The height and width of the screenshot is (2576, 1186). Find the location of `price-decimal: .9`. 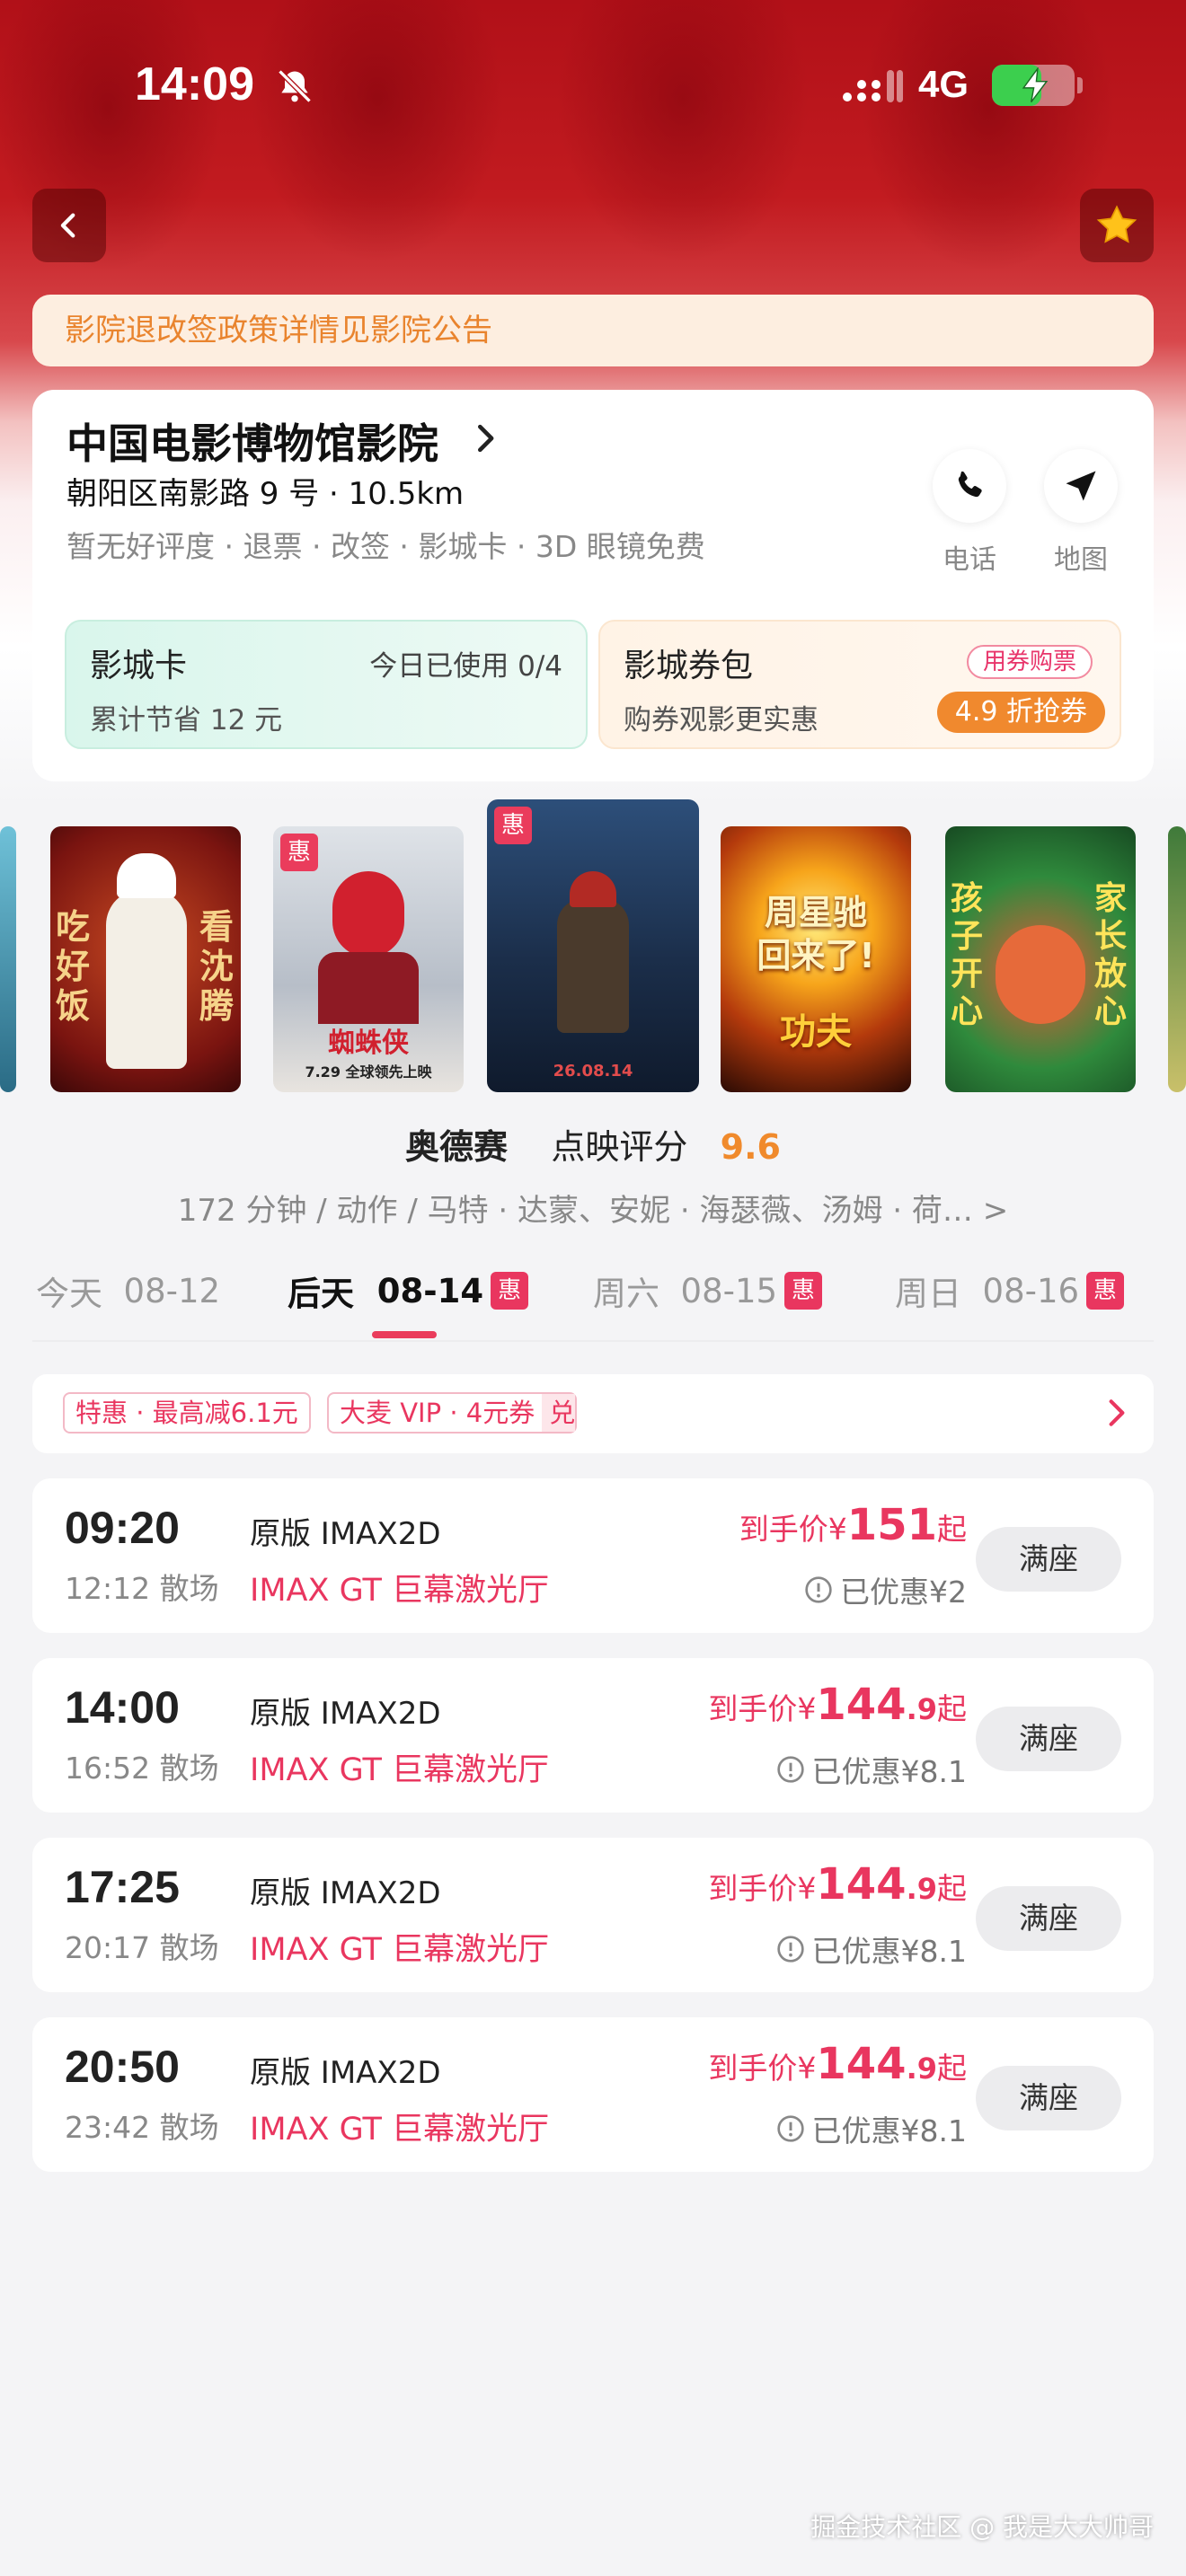

price-decimal: .9 is located at coordinates (921, 1709).